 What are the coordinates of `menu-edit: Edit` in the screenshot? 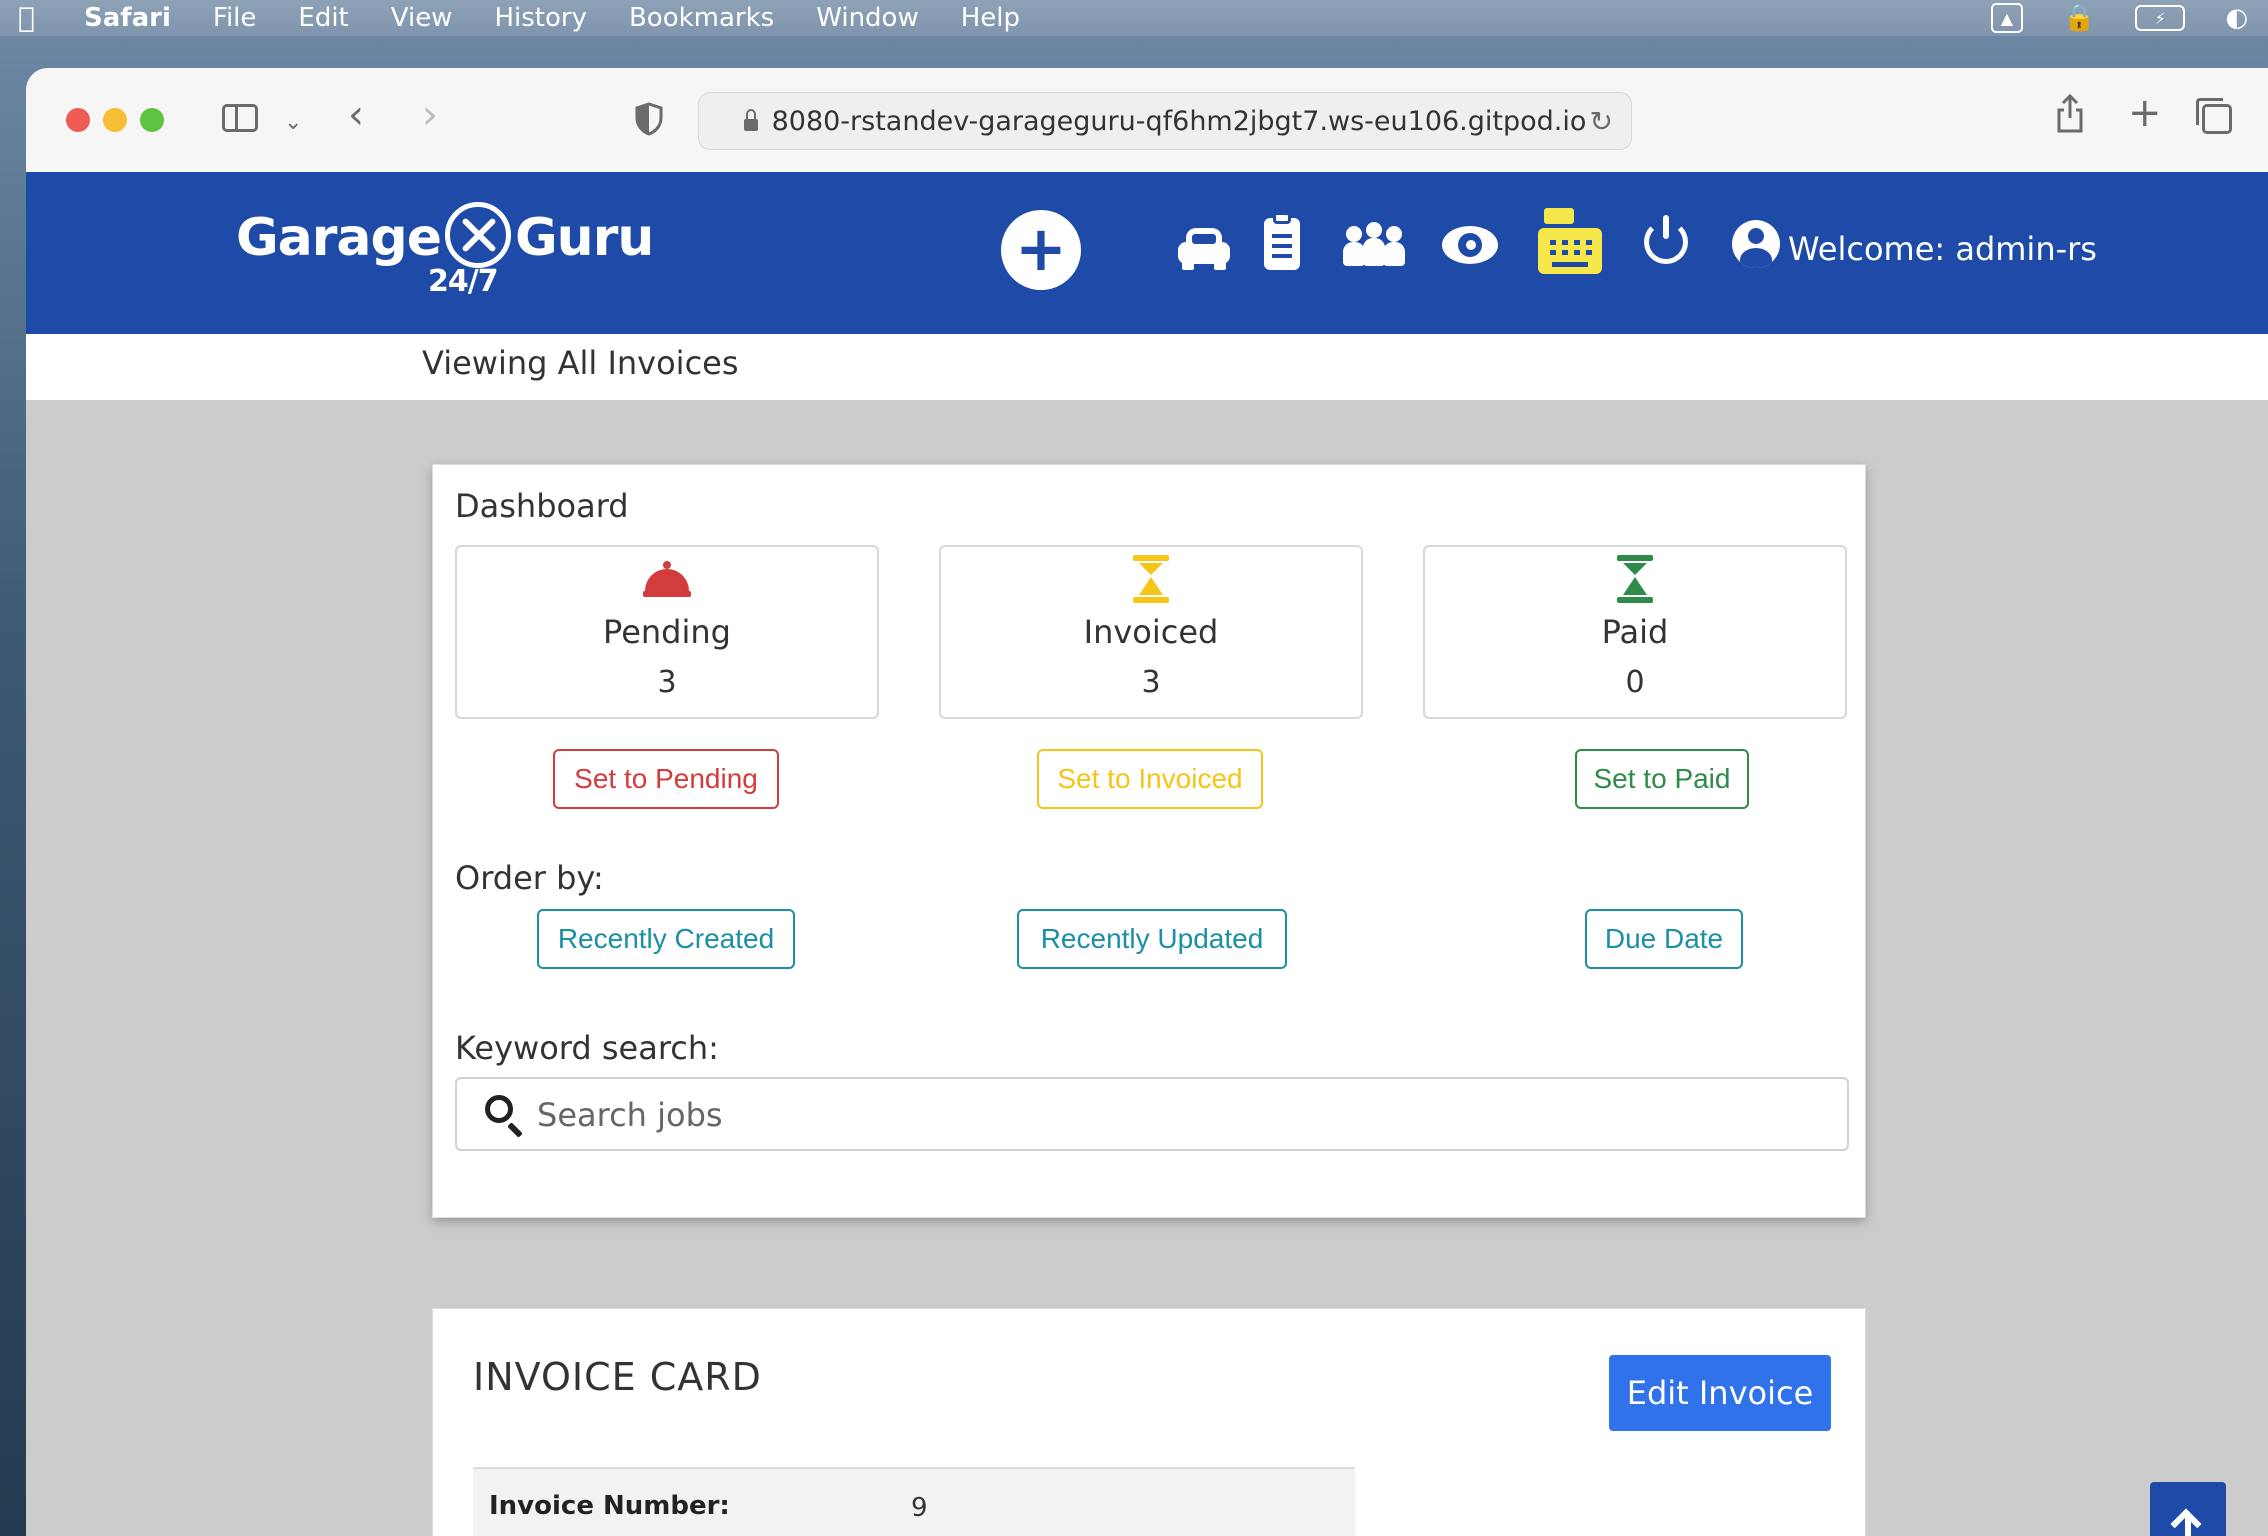 It's located at (323, 18).